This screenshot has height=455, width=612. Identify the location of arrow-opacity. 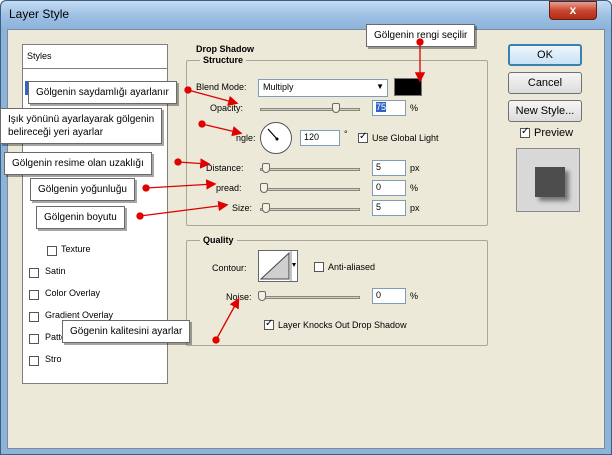
(213, 97).